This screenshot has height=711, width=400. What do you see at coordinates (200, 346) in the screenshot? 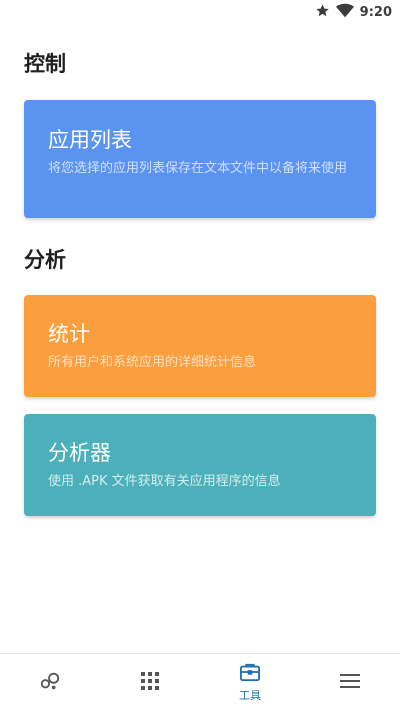
I see `stats-card: 统计 所有用户和系统应用的详细统计信息` at bounding box center [200, 346].